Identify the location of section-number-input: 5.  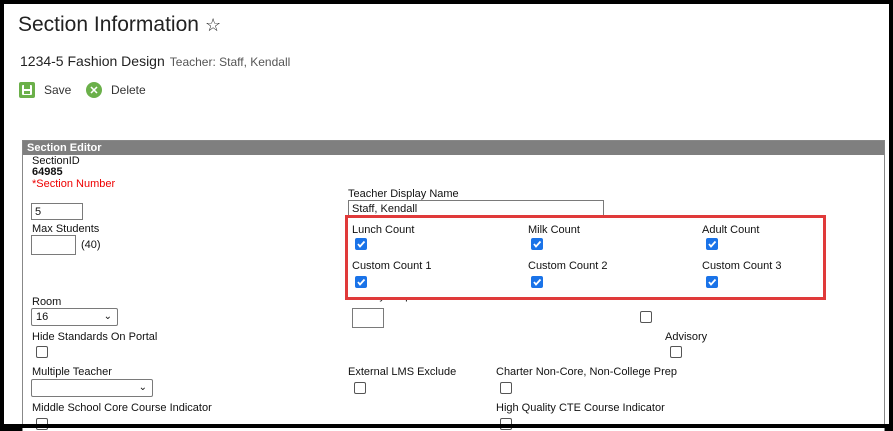
(57, 211).